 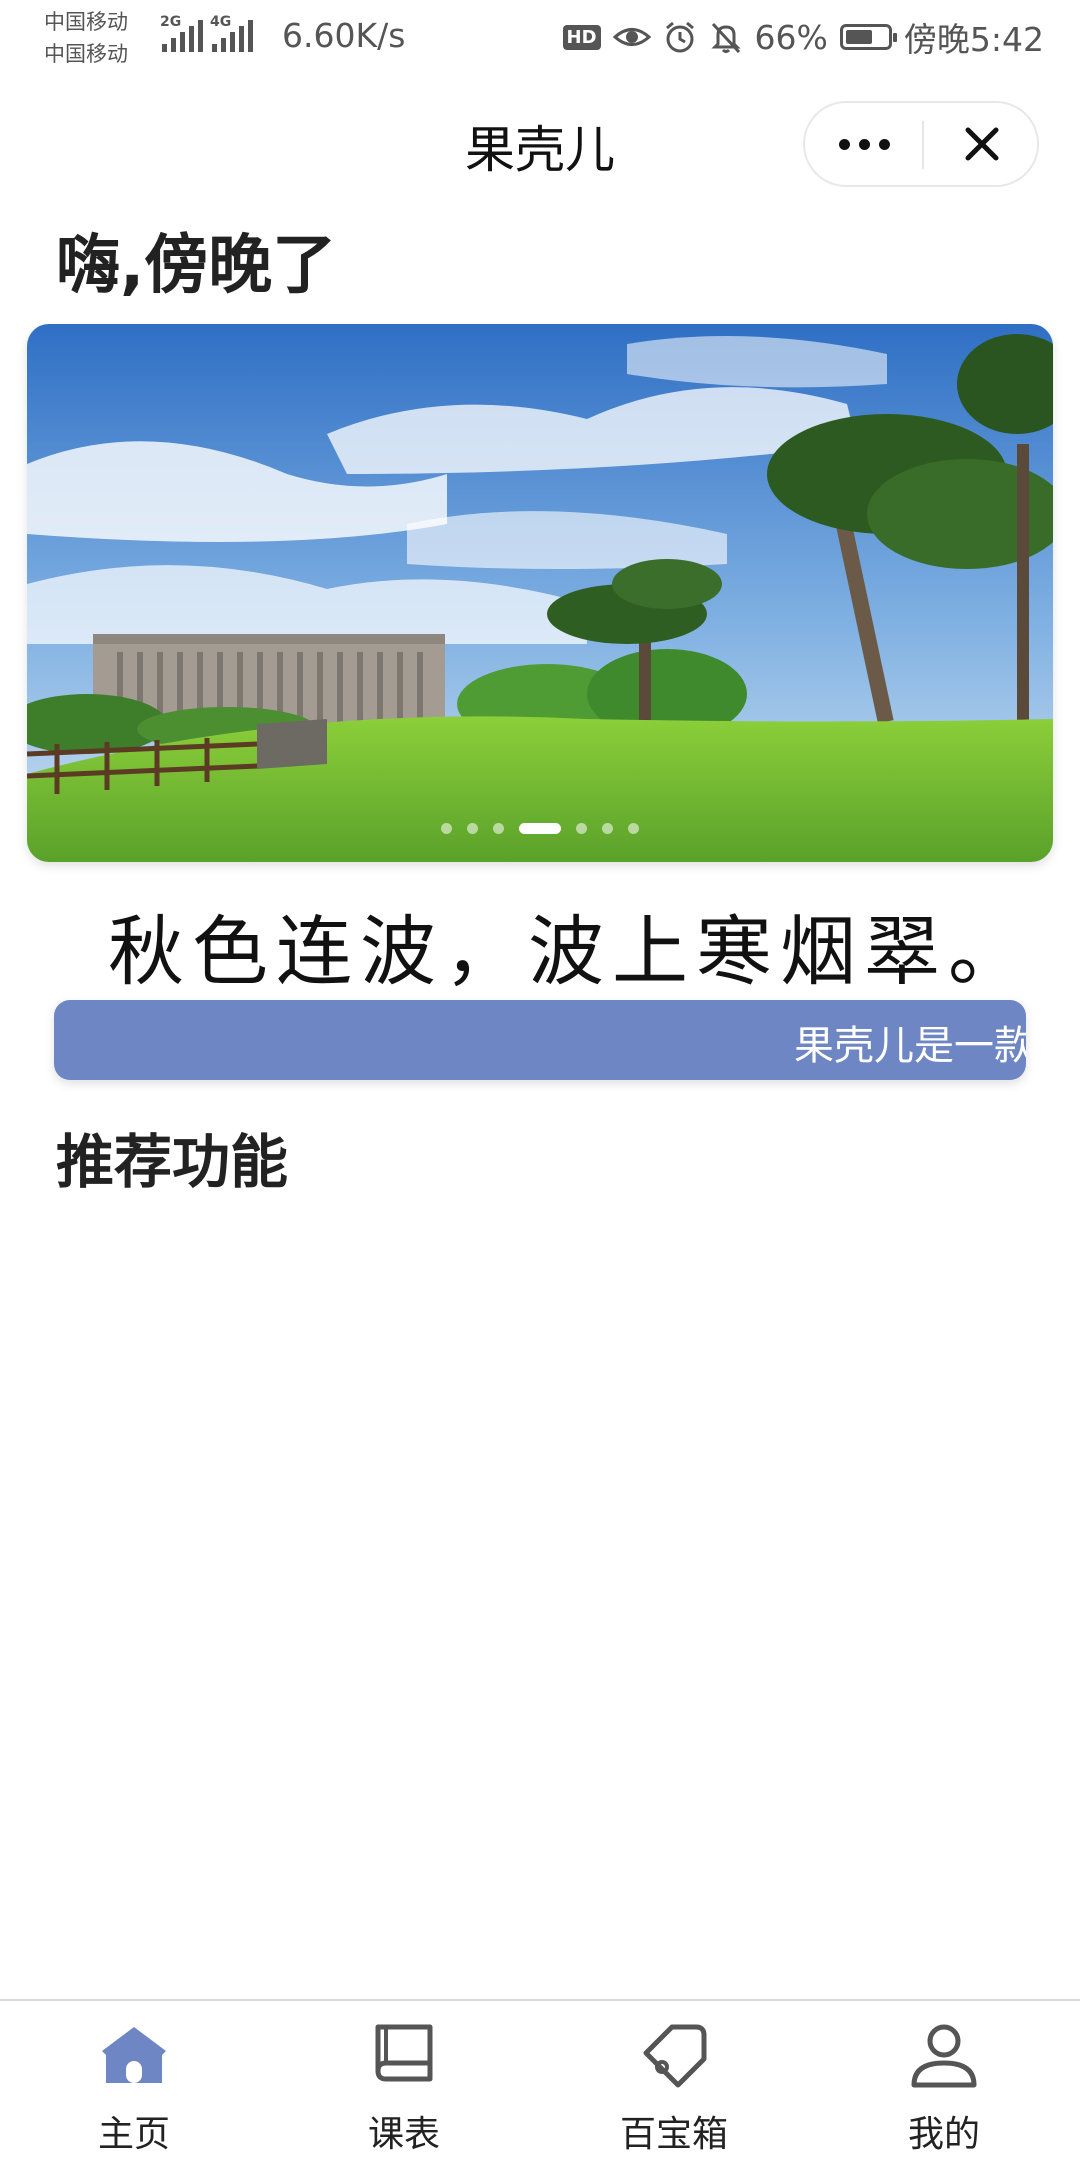 I want to click on tab-home-label: 主页, so click(x=133, y=2134).